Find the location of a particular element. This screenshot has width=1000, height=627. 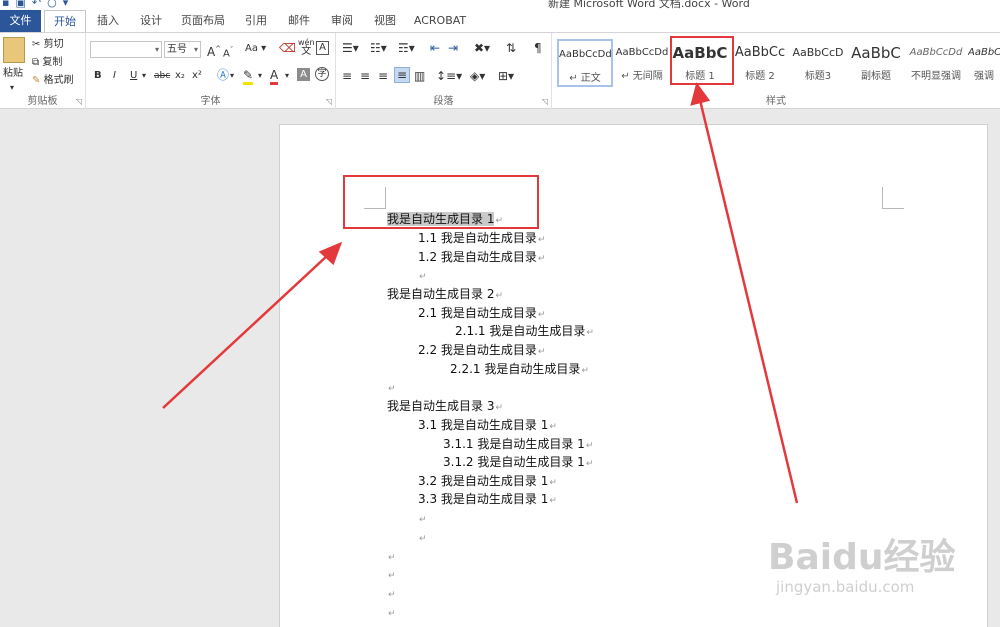

annotation-arrow-left is located at coordinates (252, 325).